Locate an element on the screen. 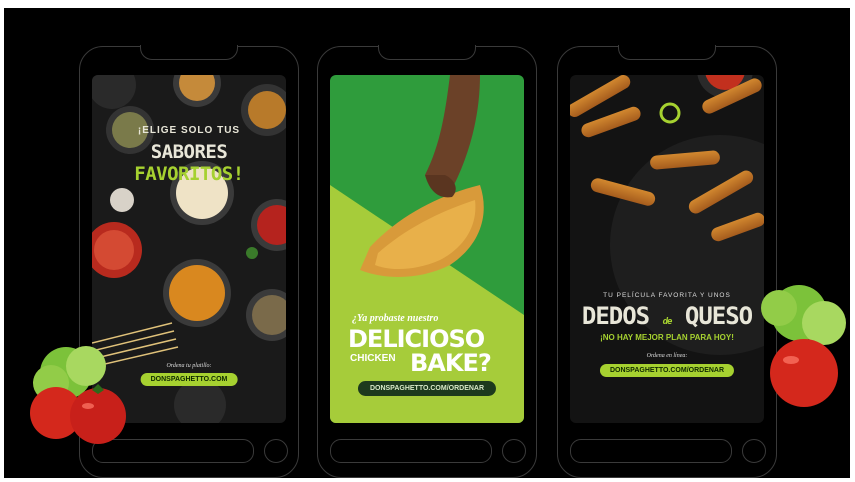  tagline: TU PELÍCULA FAVORITA Y UNOS is located at coordinates (667, 295).